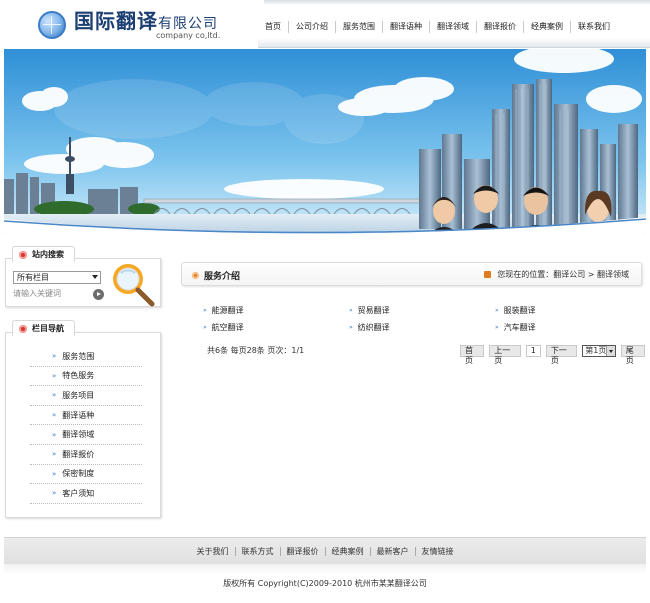 The height and width of the screenshot is (603, 650). I want to click on last-page-button: 尾页, so click(632, 355).